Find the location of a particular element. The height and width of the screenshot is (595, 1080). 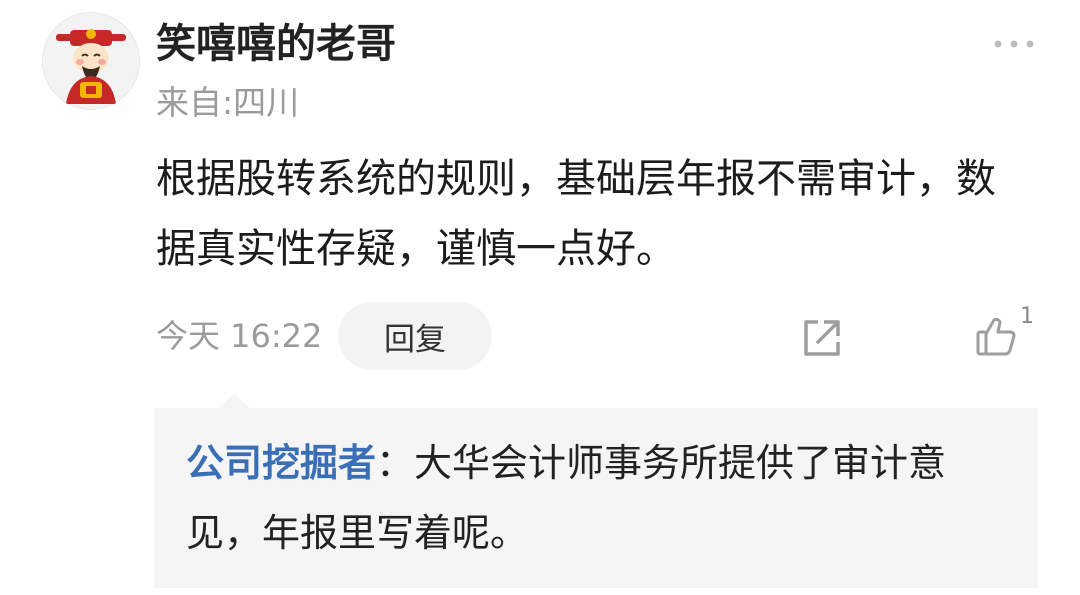

thumb-up-icon is located at coordinates (996, 336).